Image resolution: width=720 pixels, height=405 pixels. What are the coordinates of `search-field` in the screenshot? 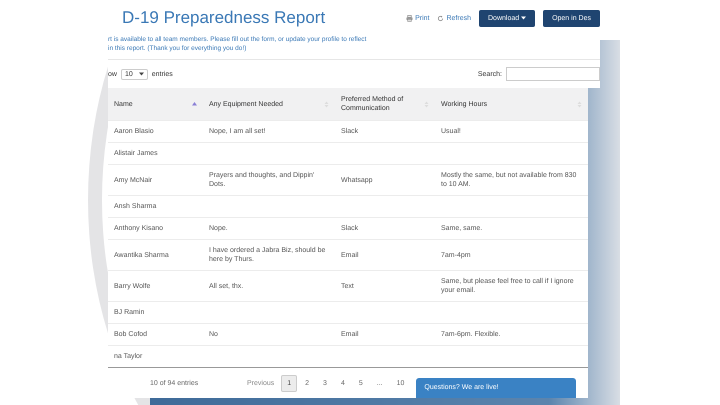 It's located at (553, 74).